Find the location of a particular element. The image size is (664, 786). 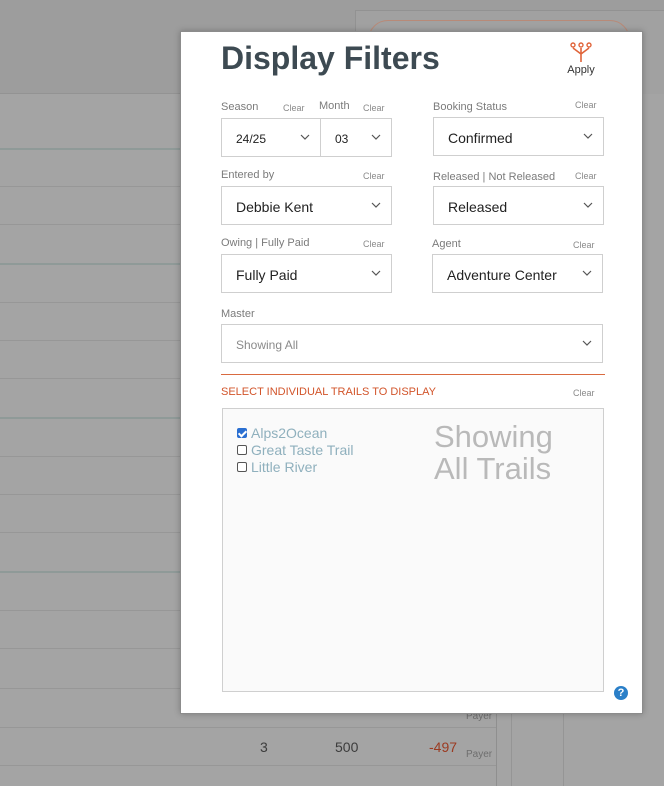

released-label: Released | Not Released is located at coordinates (494, 177).